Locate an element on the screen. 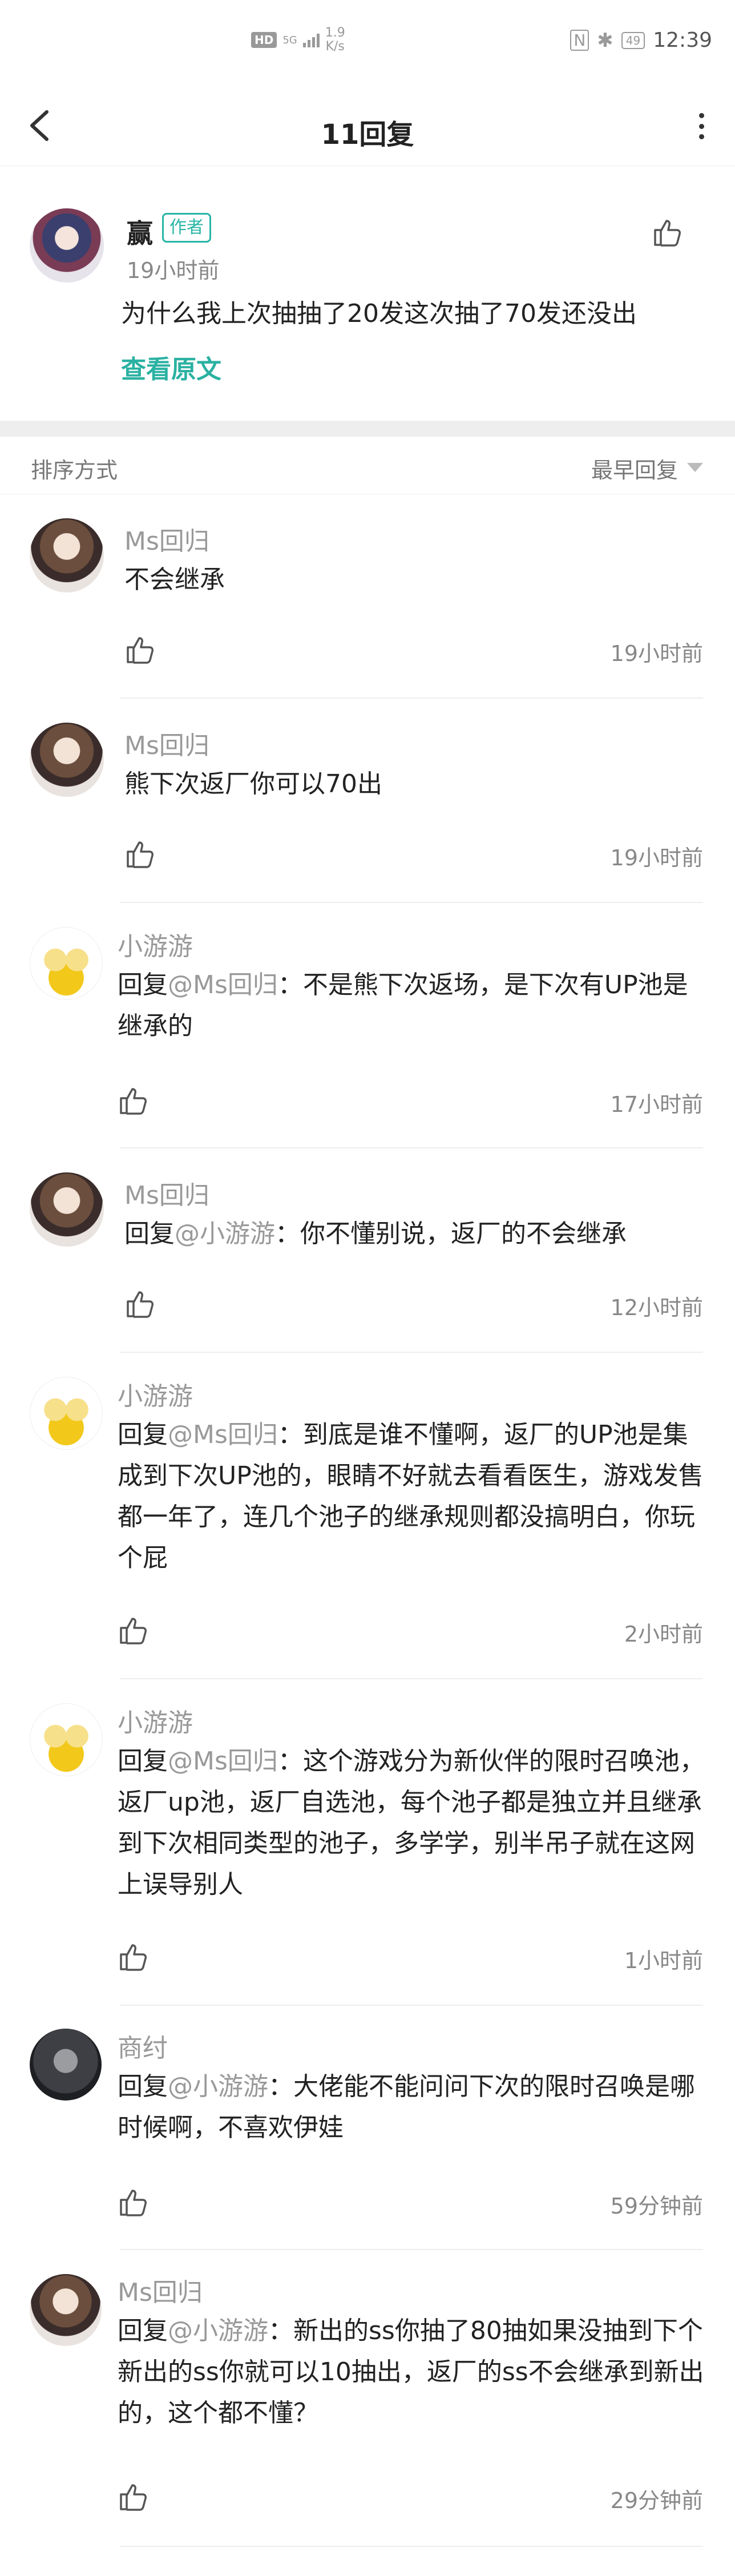  more-vertical-icon is located at coordinates (701, 126).